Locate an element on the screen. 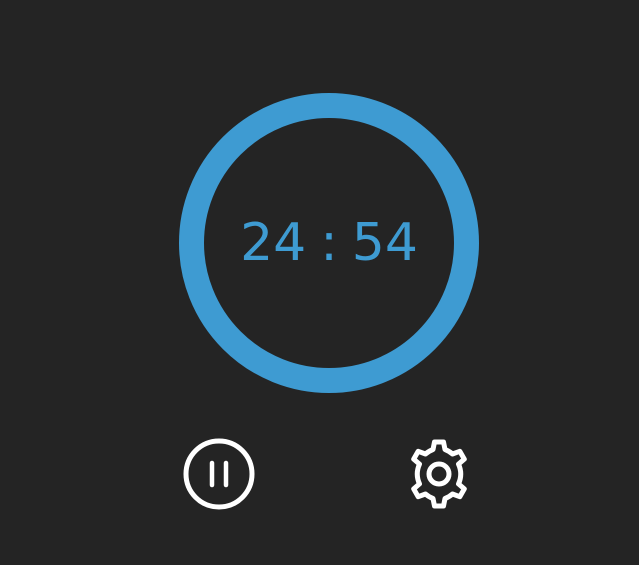 The image size is (639, 565). pause-button is located at coordinates (219, 474).